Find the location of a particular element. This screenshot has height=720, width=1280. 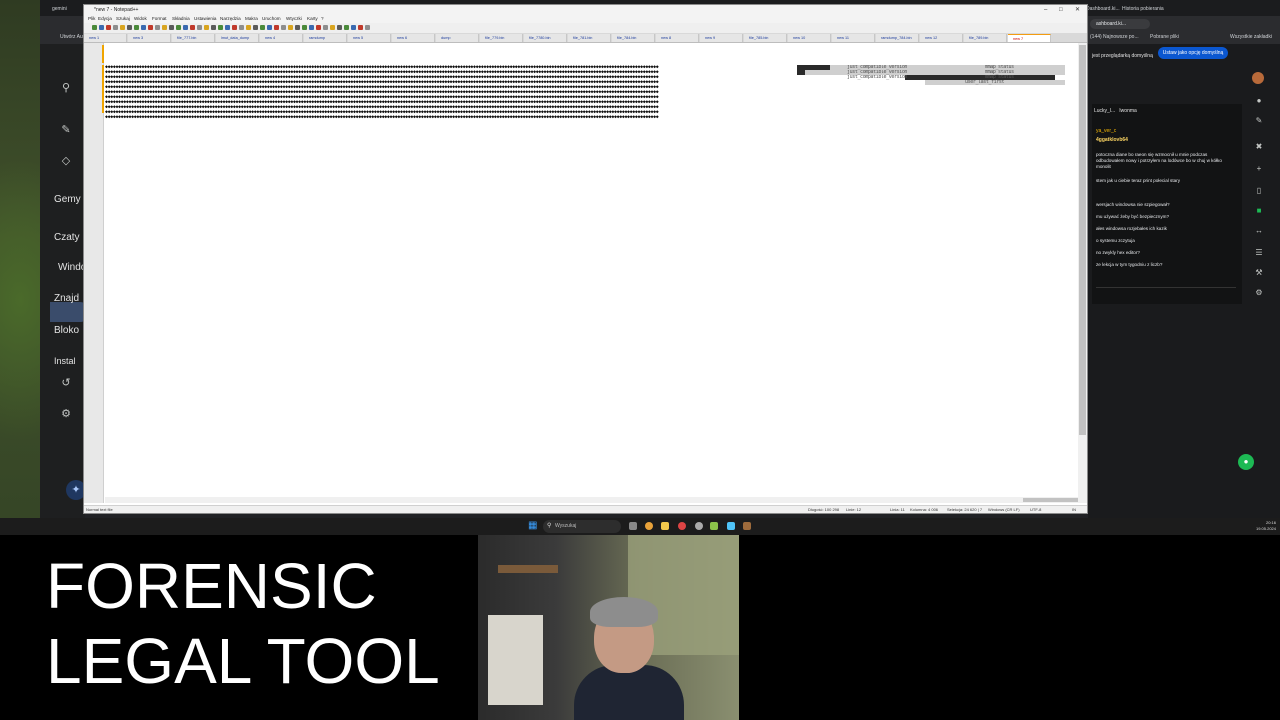

tools-icon: ✖ is located at coordinates (1259, 147).